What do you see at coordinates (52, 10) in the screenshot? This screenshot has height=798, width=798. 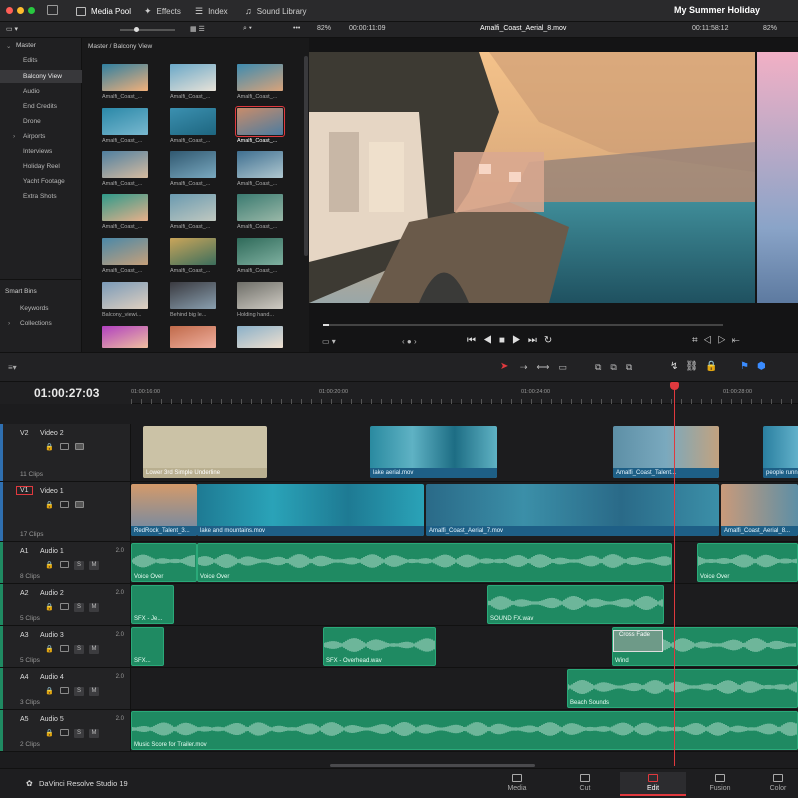 I see `panel-toggle-icon` at bounding box center [52, 10].